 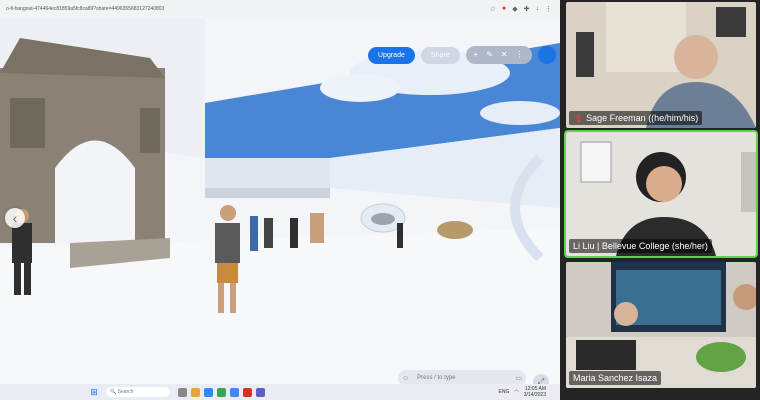 I want to click on taskbar-search: 🔍 Search, so click(x=138, y=392).